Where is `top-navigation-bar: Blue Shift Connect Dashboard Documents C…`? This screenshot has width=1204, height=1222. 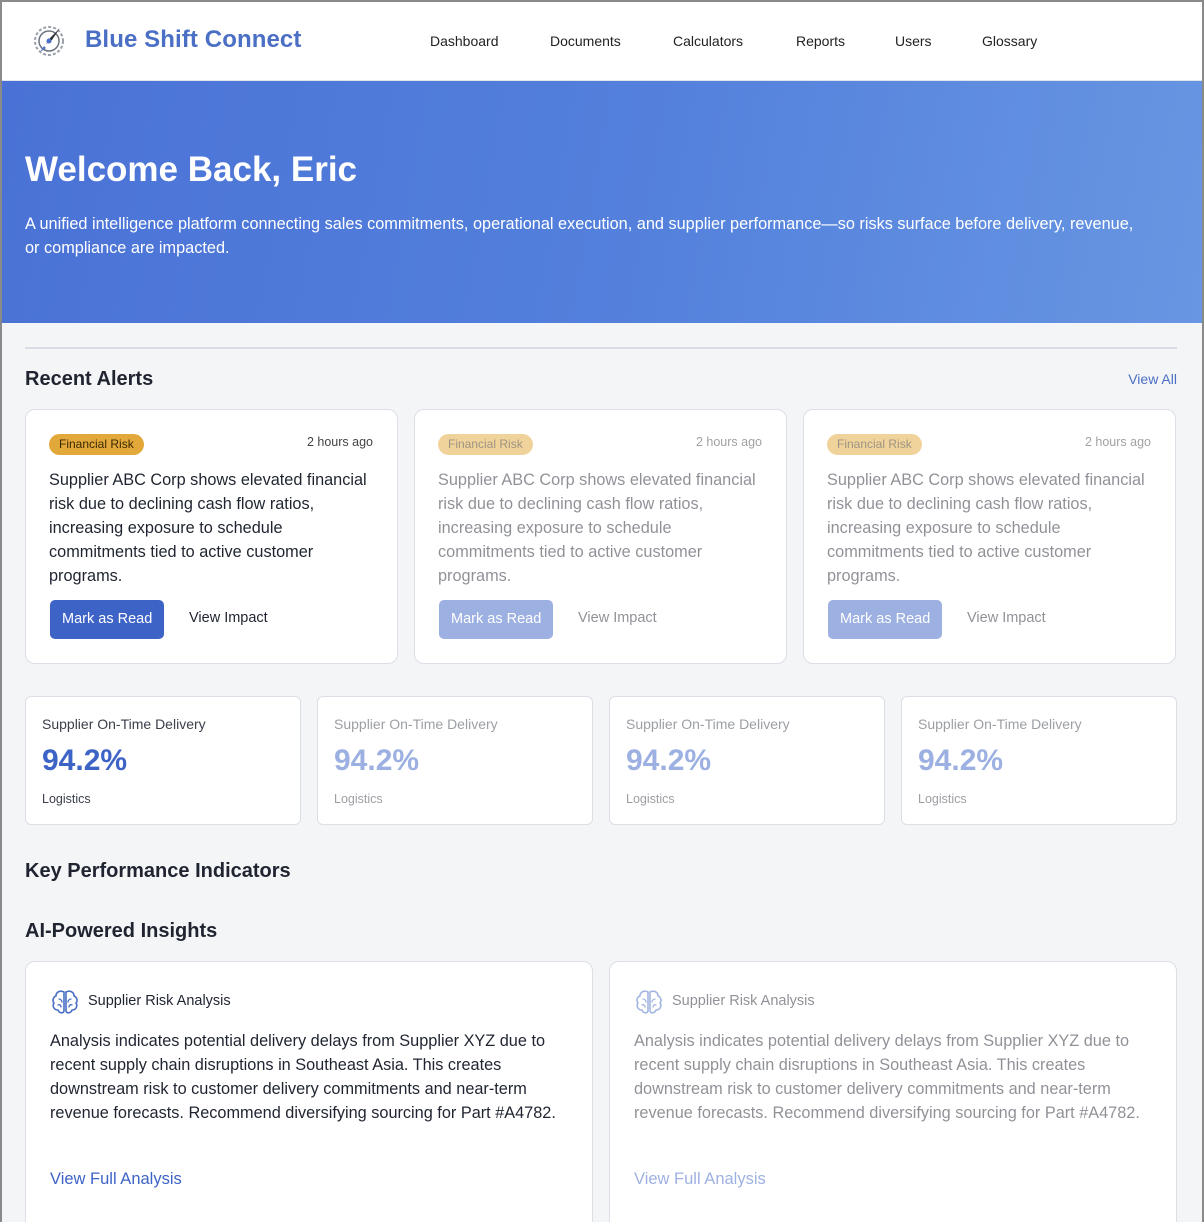 top-navigation-bar: Blue Shift Connect Dashboard Documents C… is located at coordinates (602, 40).